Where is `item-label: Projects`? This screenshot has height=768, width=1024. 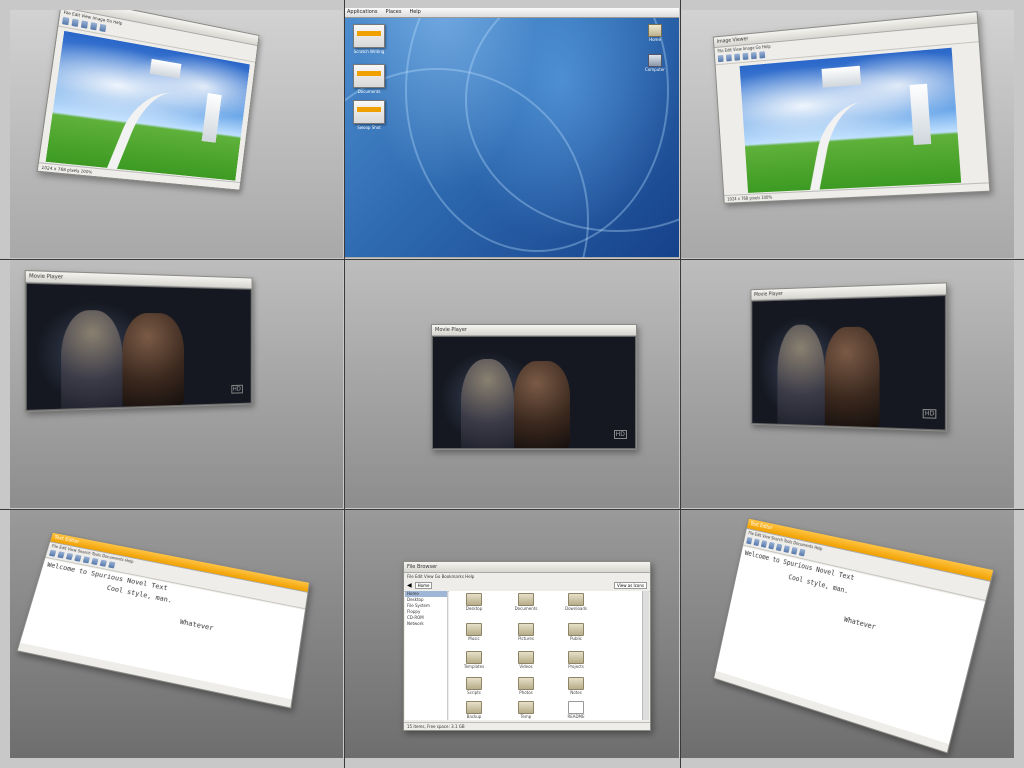
item-label: Projects is located at coordinates (576, 666).